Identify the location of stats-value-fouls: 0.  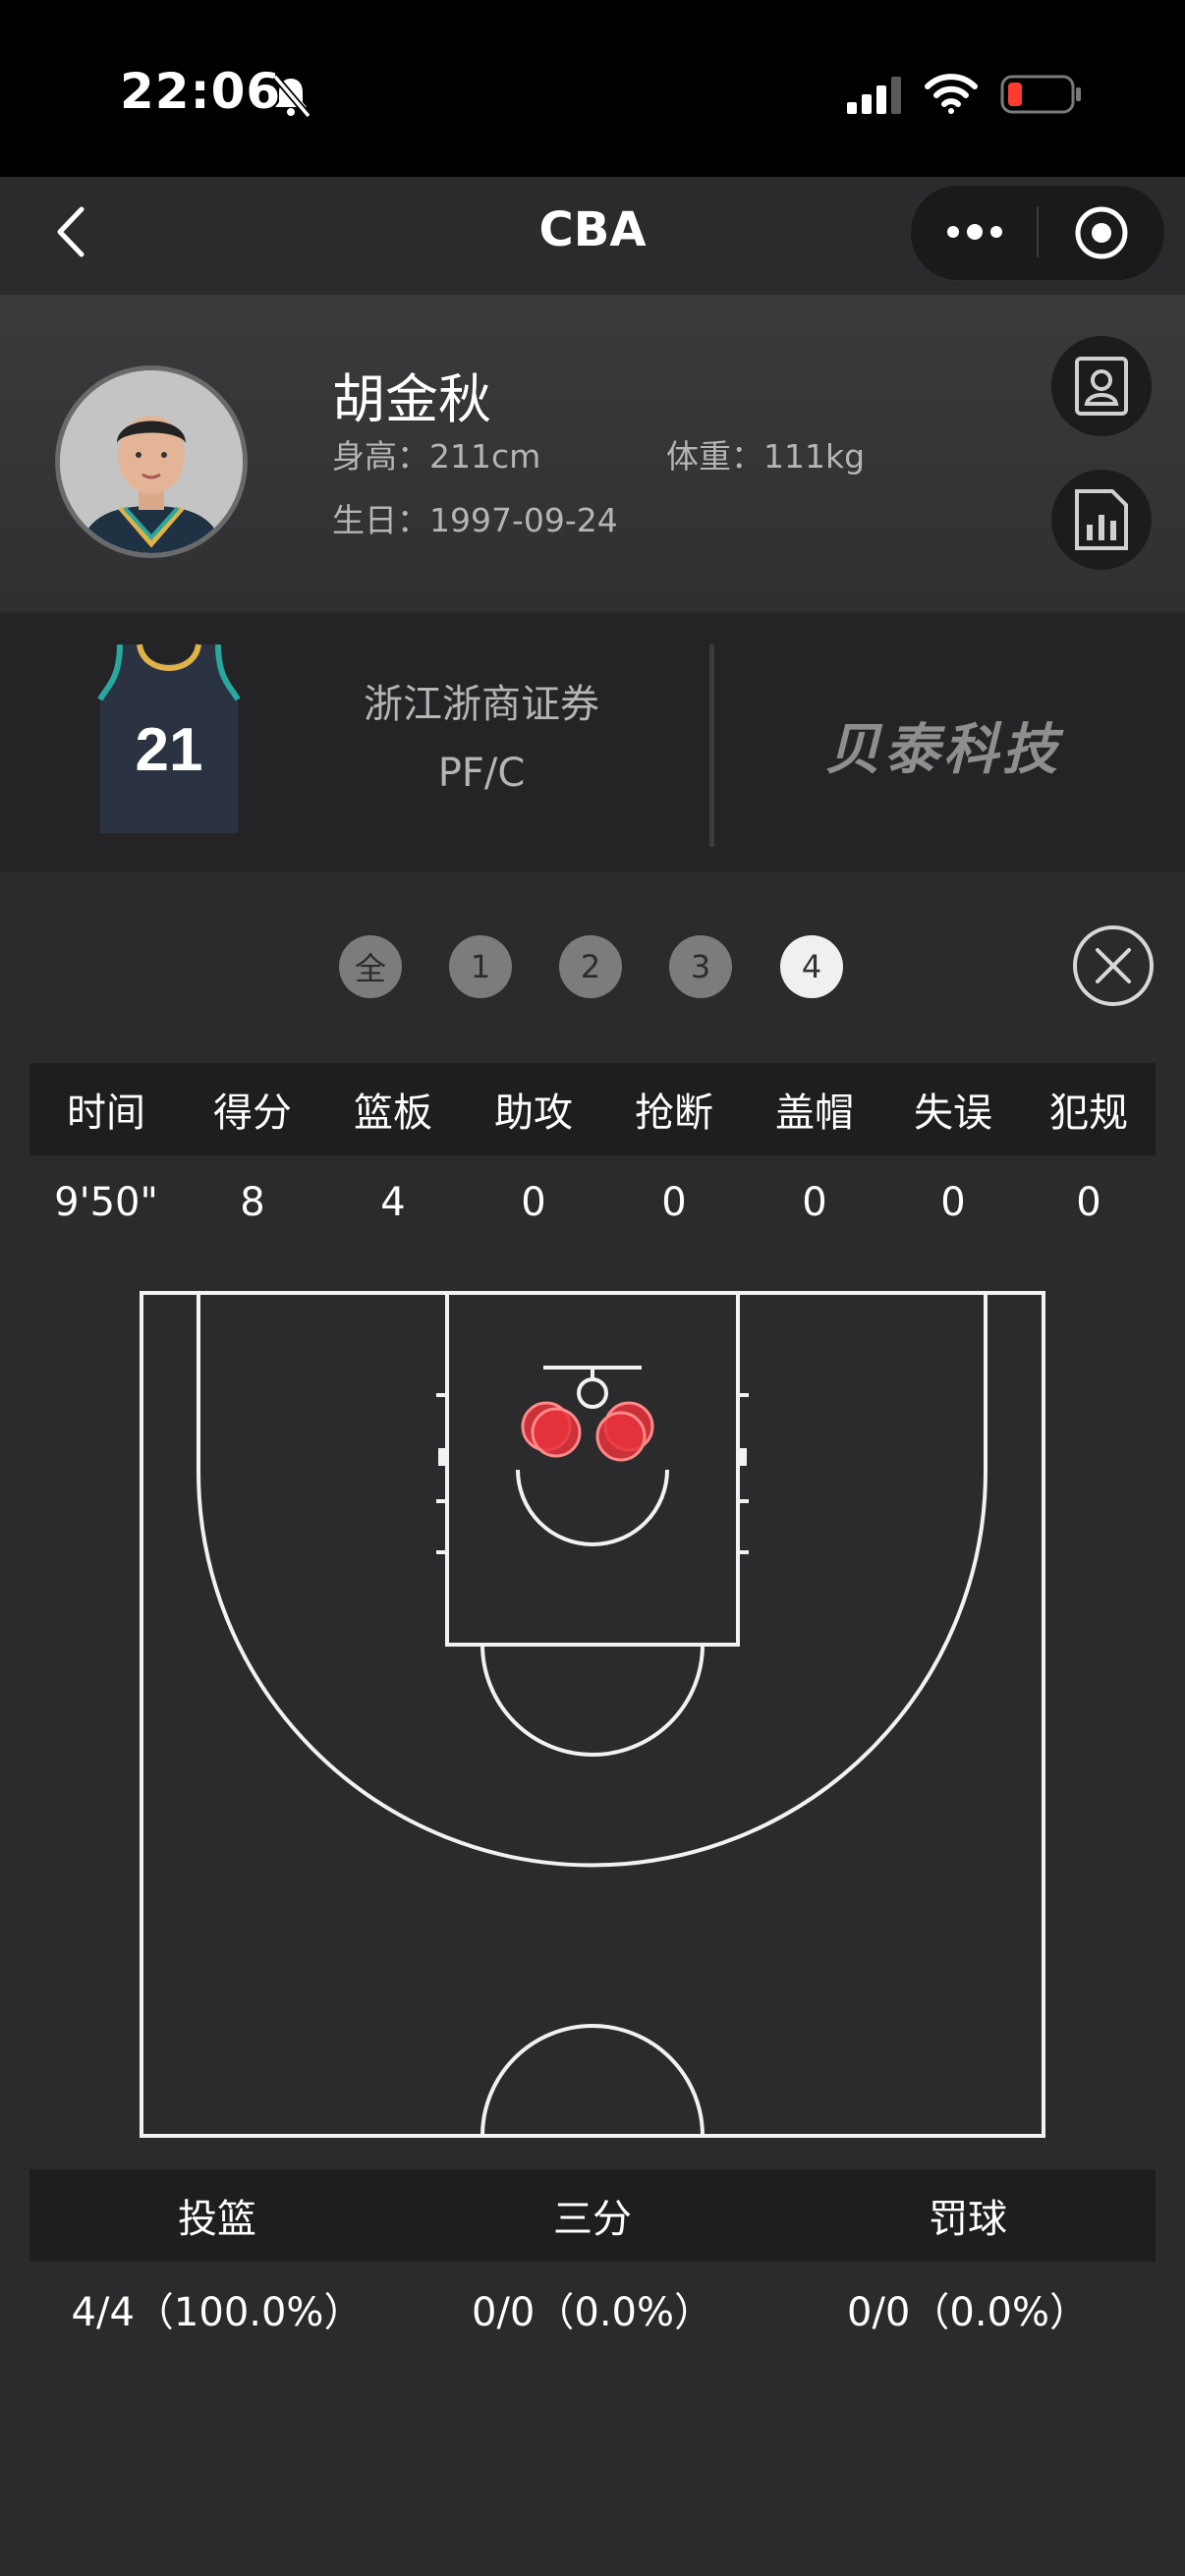
(1088, 1202).